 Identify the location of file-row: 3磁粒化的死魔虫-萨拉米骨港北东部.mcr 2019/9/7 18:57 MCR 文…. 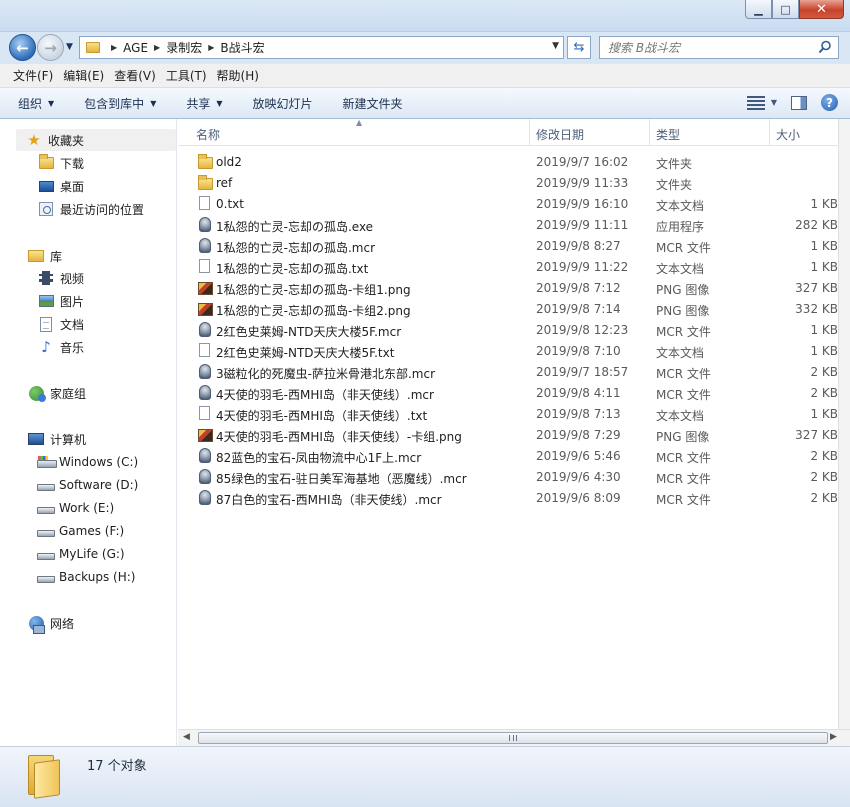
(508, 372).